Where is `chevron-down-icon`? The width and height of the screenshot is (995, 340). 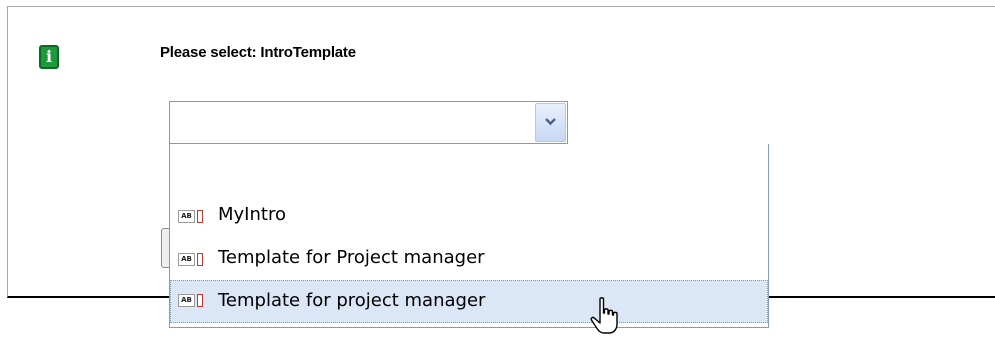
chevron-down-icon is located at coordinates (550, 122).